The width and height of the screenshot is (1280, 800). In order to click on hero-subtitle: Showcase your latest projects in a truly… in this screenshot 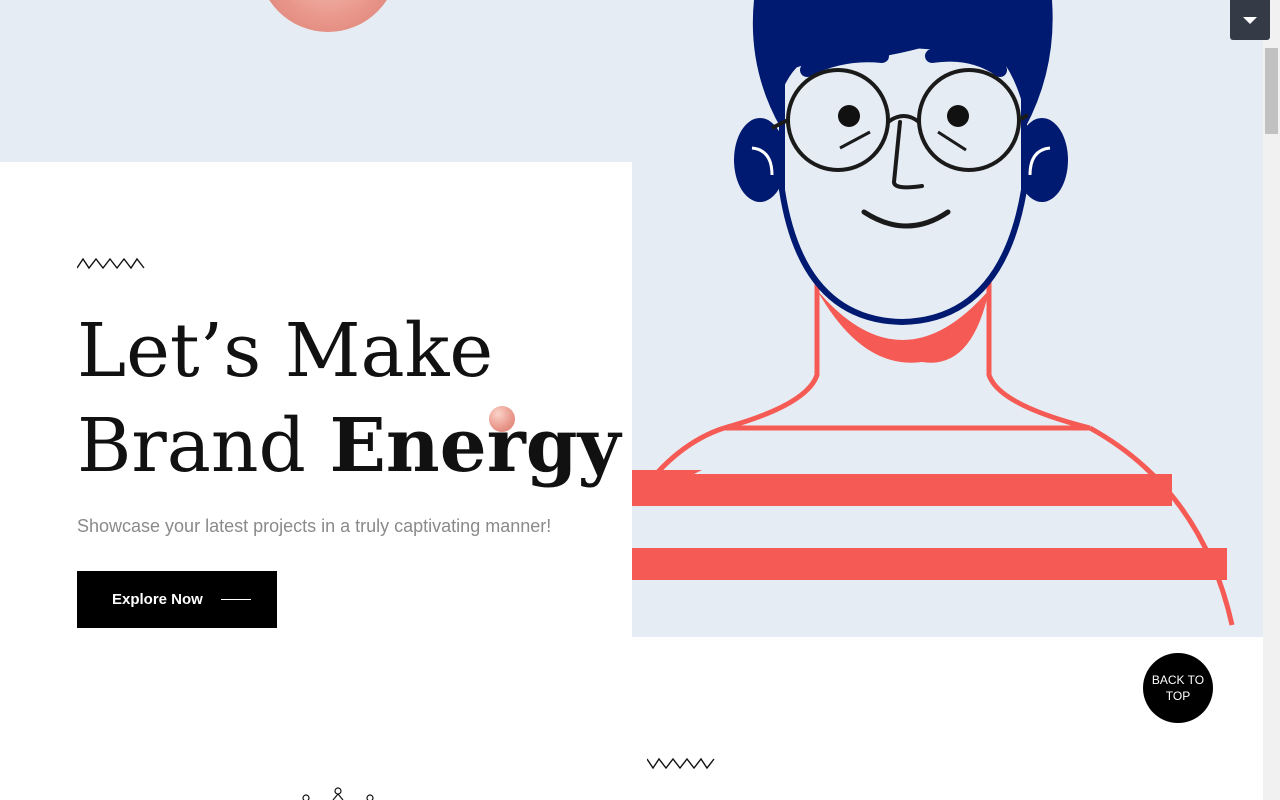, I will do `click(314, 526)`.